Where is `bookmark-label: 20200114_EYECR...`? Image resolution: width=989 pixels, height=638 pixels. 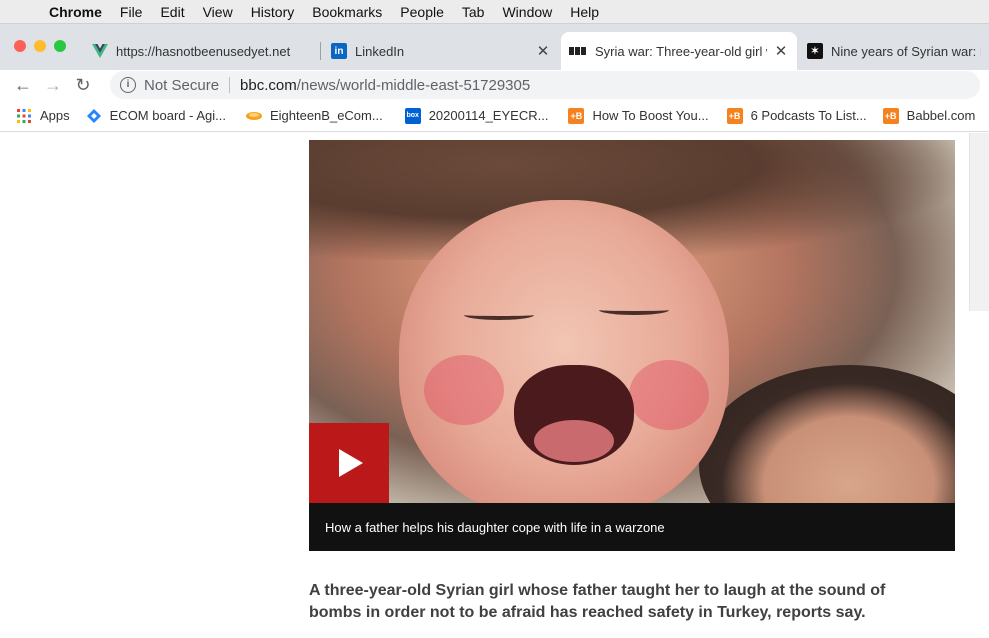
bookmark-label: 20200114_EYECR... is located at coordinates (488, 115).